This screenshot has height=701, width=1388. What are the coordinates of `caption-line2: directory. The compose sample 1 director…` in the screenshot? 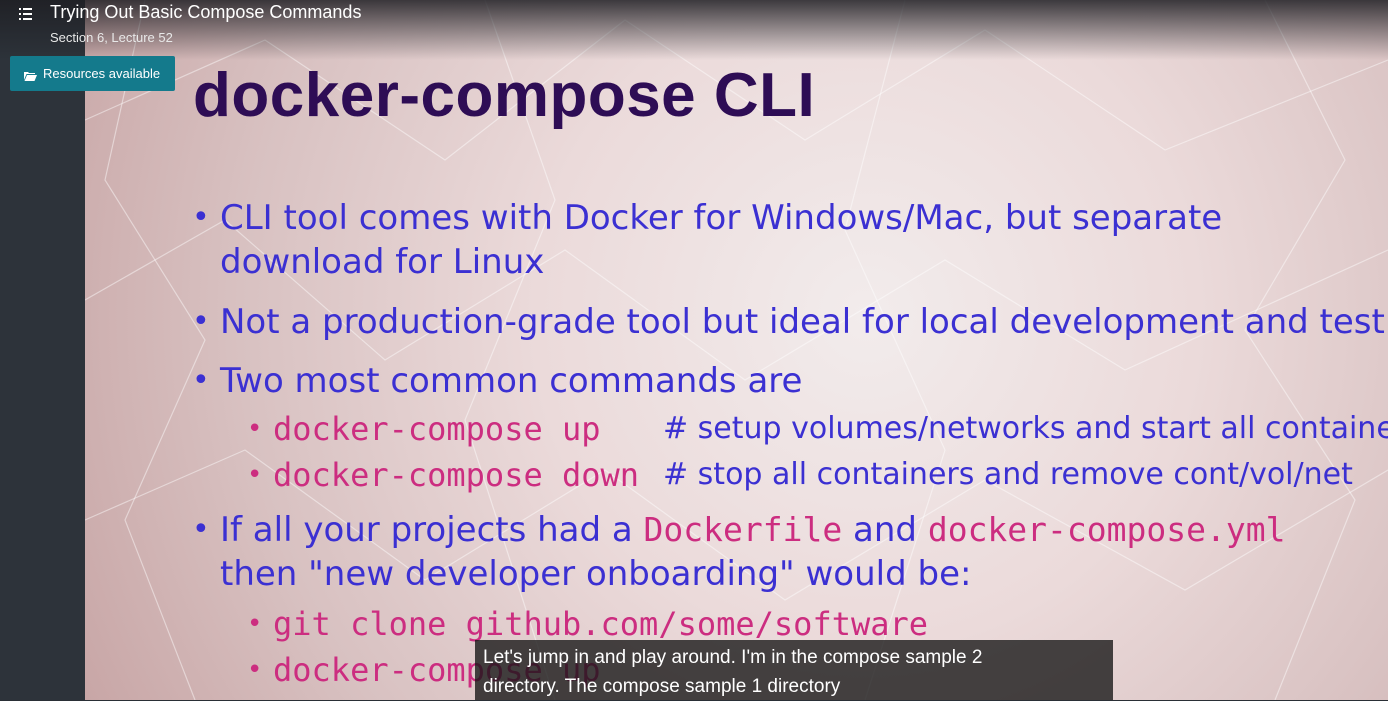 It's located at (662, 686).